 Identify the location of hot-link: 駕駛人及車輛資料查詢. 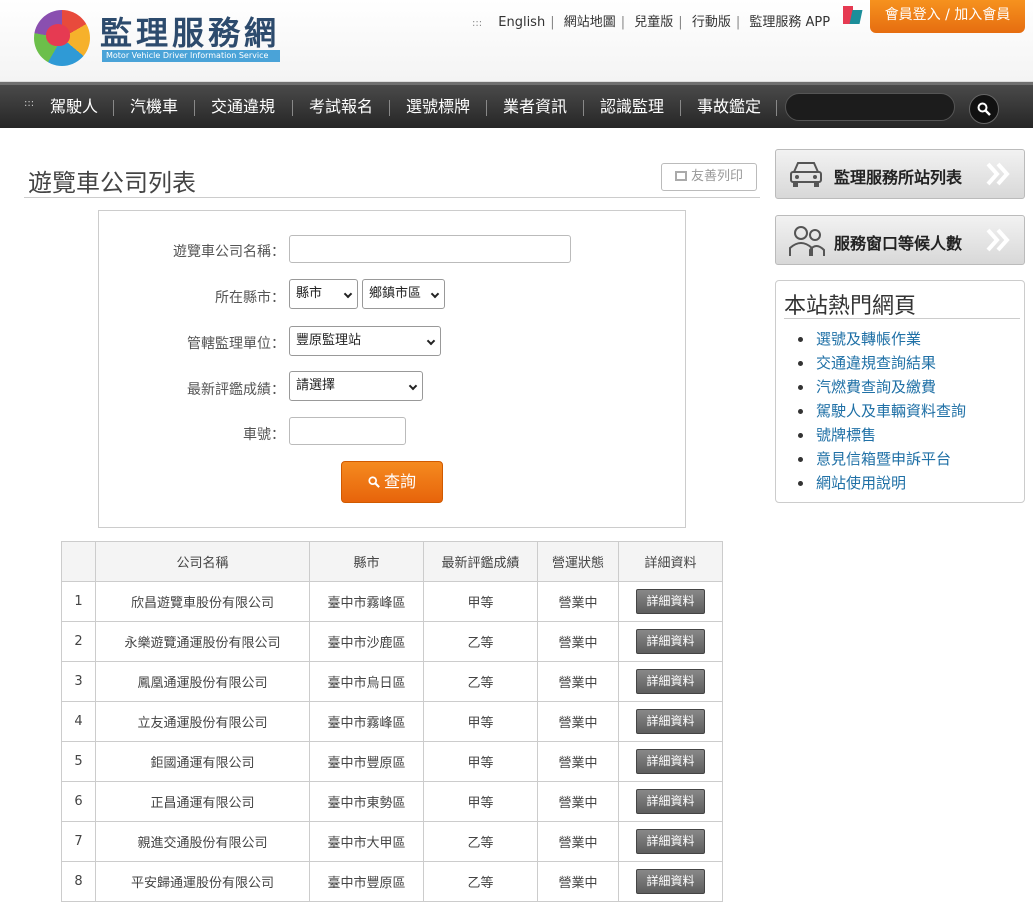
(882, 411).